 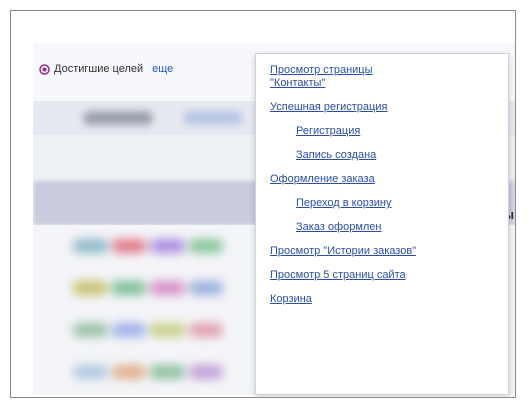 What do you see at coordinates (99, 69) in the screenshot?
I see `goals-filter-label: Достигшие целей` at bounding box center [99, 69].